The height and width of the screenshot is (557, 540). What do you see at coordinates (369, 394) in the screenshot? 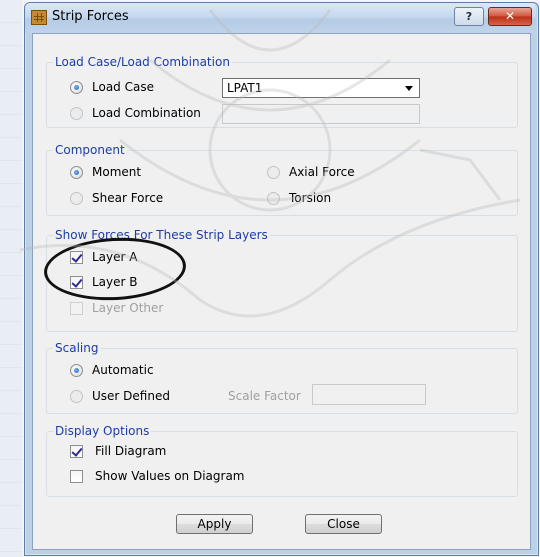
I see `scale-factor-input` at bounding box center [369, 394].